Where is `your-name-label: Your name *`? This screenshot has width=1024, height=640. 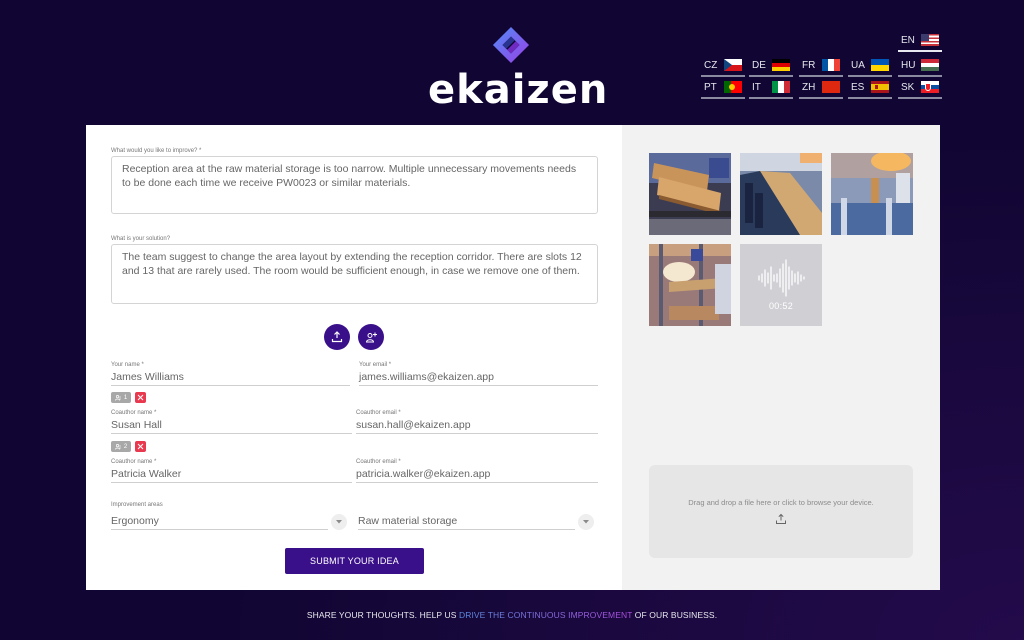 your-name-label: Your name * is located at coordinates (127, 365).